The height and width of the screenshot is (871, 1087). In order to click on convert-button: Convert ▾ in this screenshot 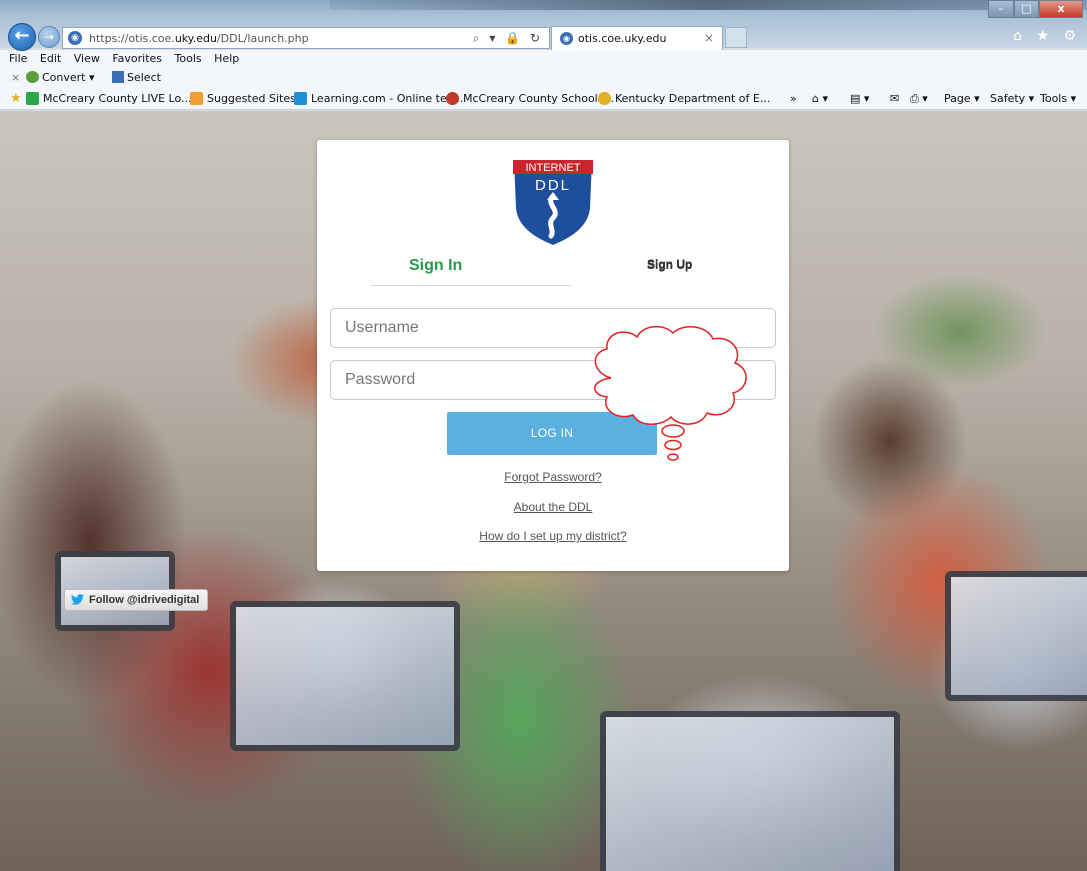, I will do `click(60, 77)`.